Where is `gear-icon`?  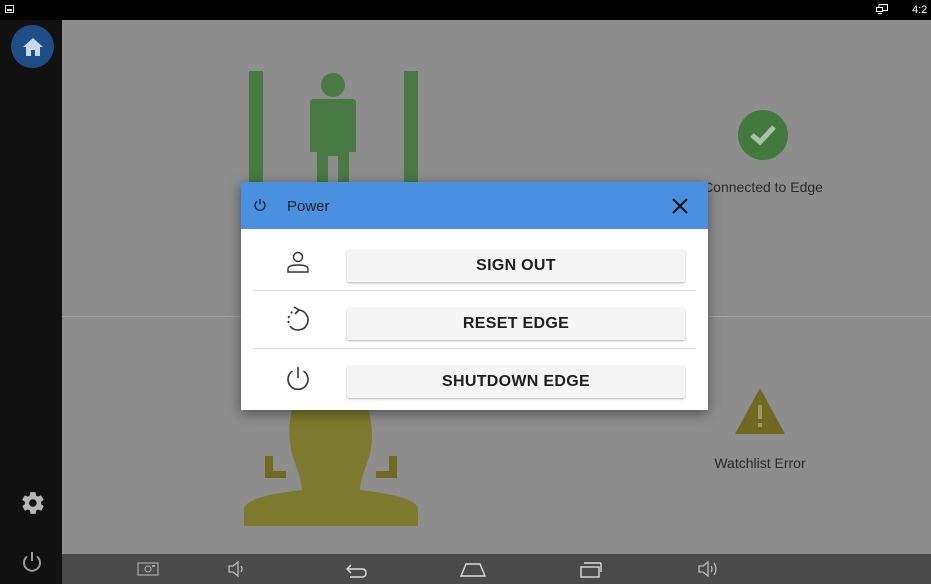 gear-icon is located at coordinates (33, 503).